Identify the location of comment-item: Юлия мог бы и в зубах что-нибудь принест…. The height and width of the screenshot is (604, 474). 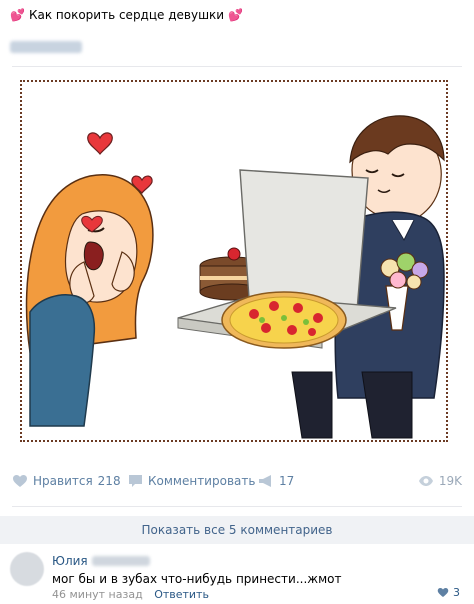
(237, 576).